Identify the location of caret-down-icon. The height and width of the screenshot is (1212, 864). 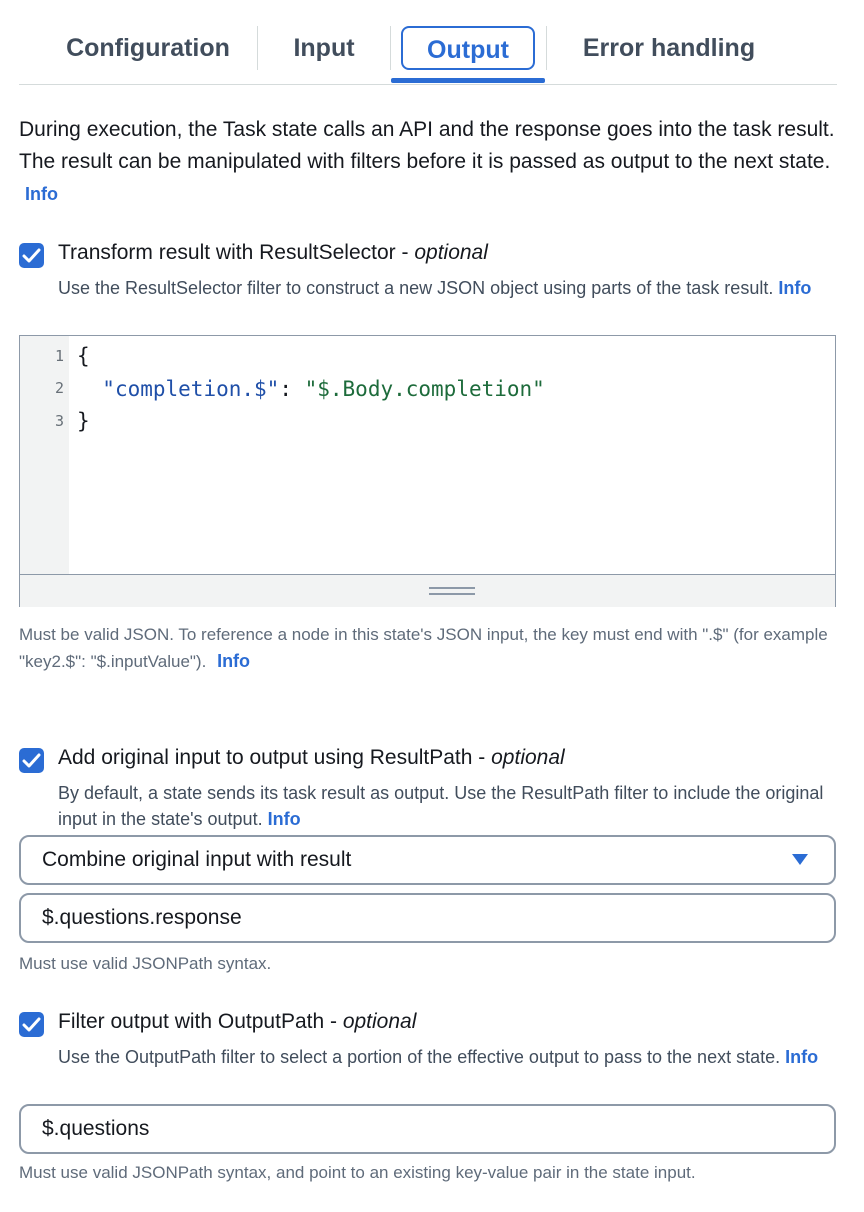
(800, 859).